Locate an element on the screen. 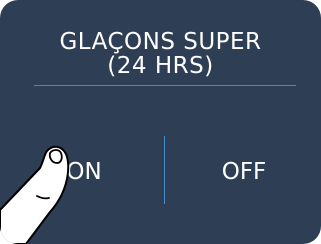  panel-title-line1: GLAÇONS SUPER is located at coordinates (160, 42).